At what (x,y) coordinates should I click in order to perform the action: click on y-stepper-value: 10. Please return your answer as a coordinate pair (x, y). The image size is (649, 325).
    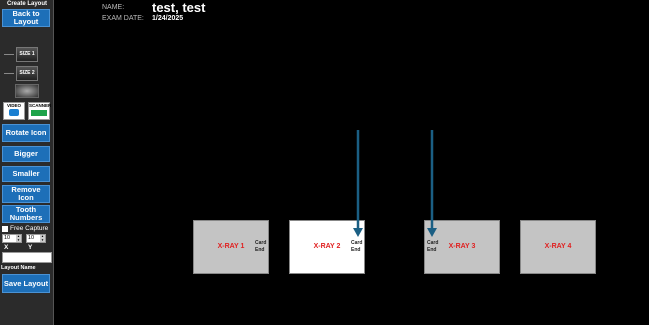
    Looking at the image, I should click on (31, 238).